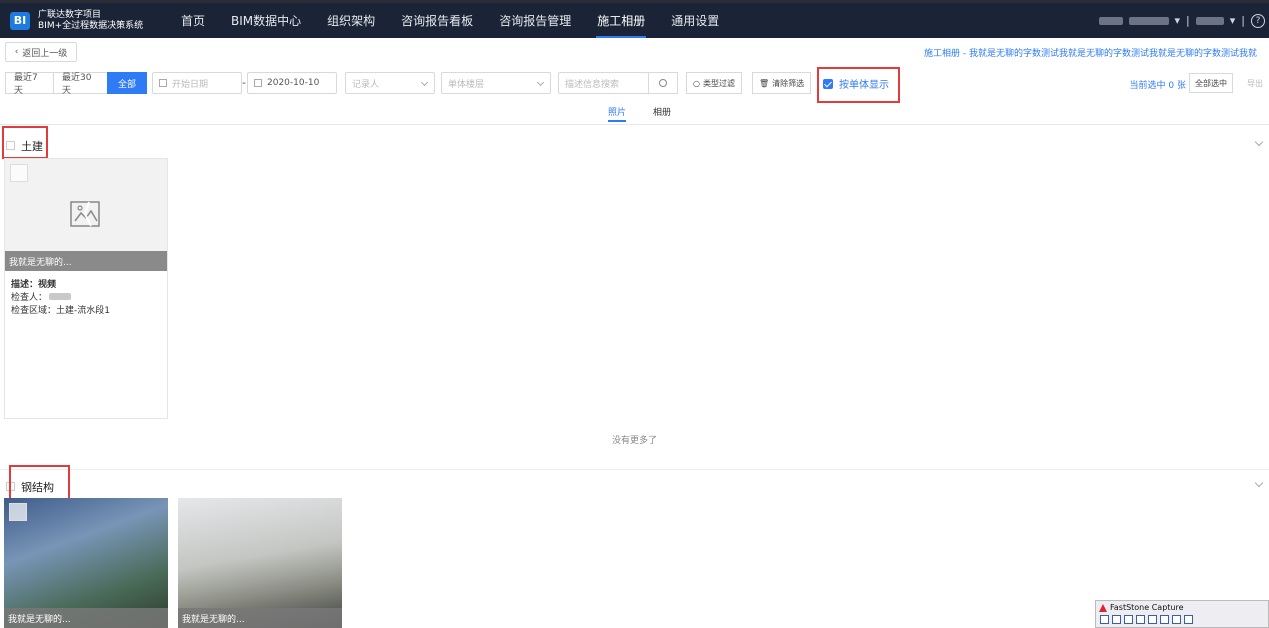 Image resolution: width=1269 pixels, height=628 pixels. Describe the element at coordinates (634, 112) in the screenshot. I see `view-tabs: 照片 相册` at that location.